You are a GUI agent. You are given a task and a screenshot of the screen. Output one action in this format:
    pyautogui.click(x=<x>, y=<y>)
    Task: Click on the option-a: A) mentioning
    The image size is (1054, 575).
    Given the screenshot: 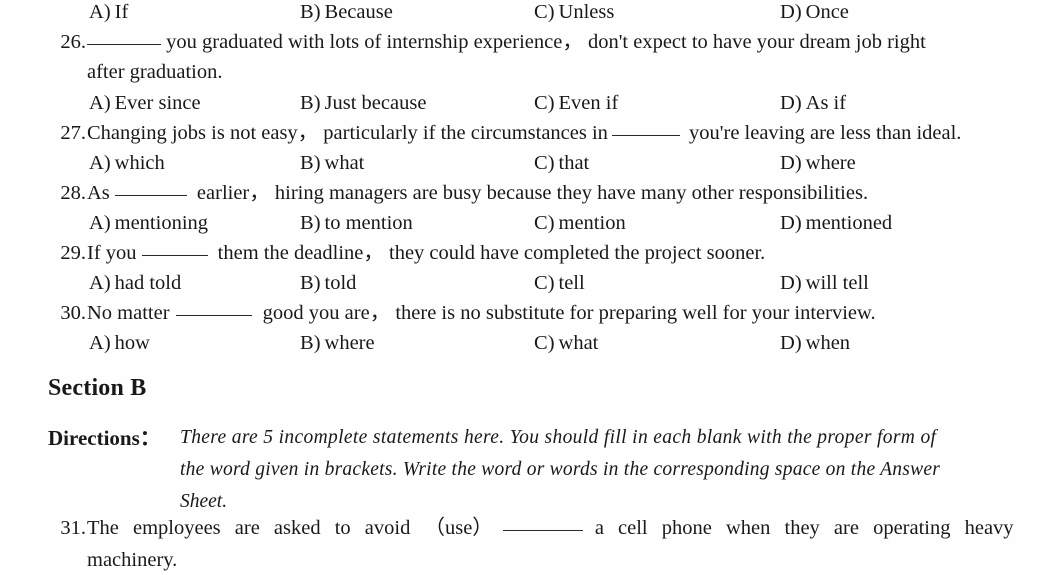 What is the action you would take?
    pyautogui.click(x=148, y=223)
    